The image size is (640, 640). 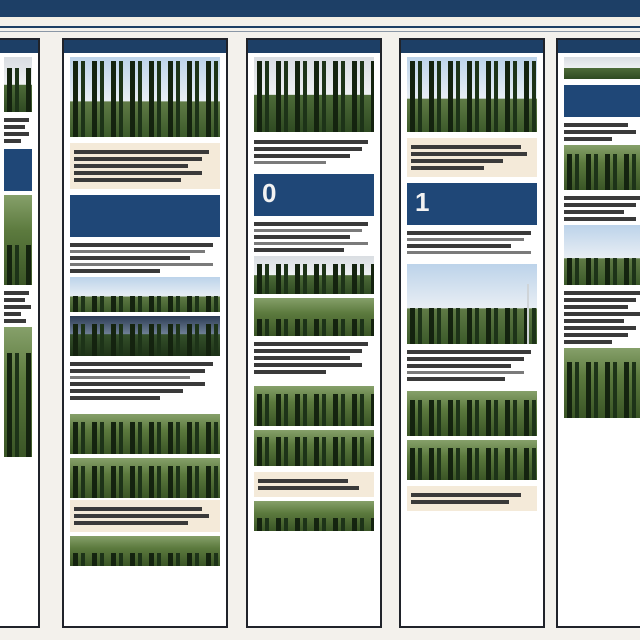 I want to click on header-banner, so click(x=320, y=10).